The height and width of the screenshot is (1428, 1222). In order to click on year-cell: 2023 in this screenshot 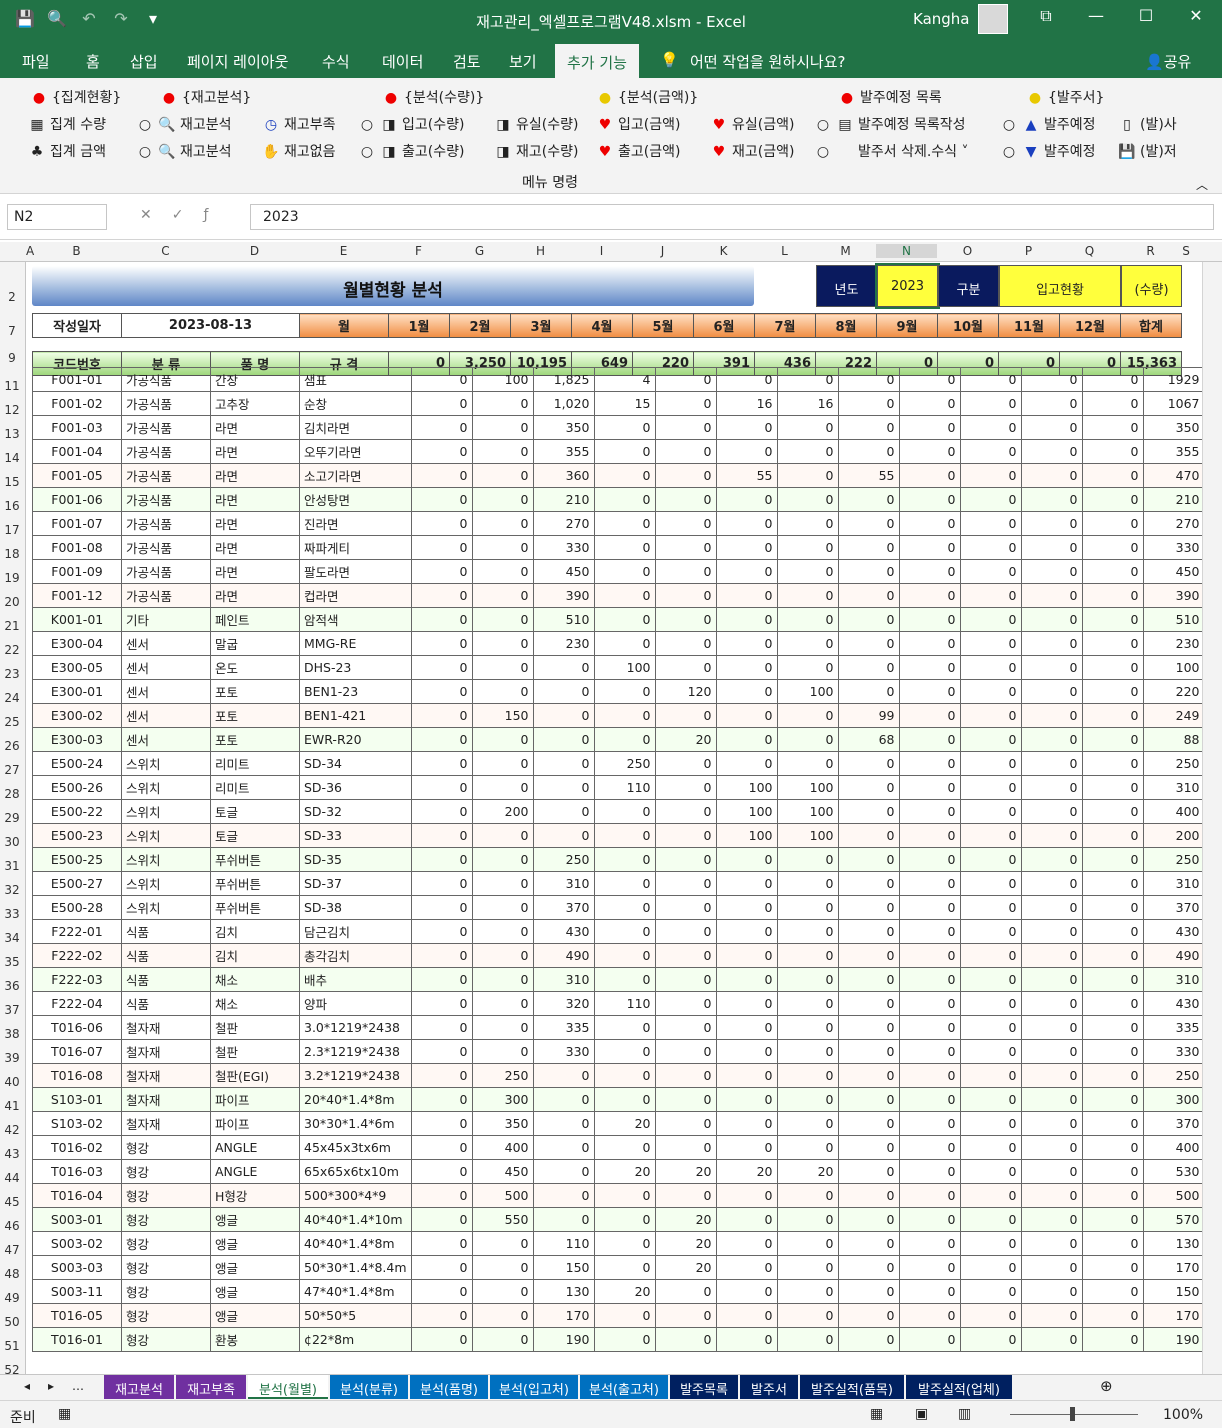, I will do `click(907, 286)`.